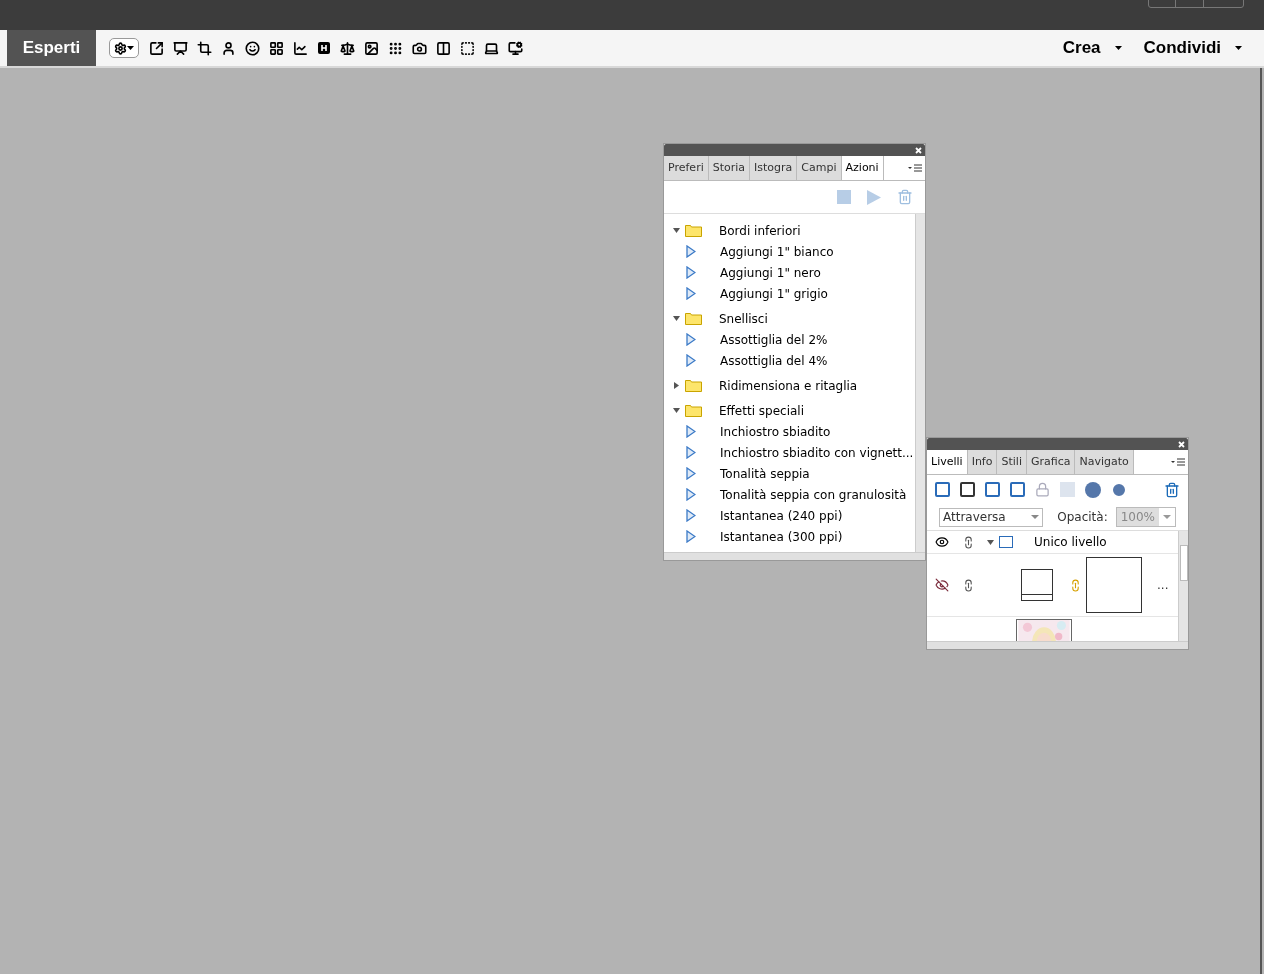  Describe the element at coordinates (774, 360) in the screenshot. I see `action-label: Assottiglia del 4%` at that location.